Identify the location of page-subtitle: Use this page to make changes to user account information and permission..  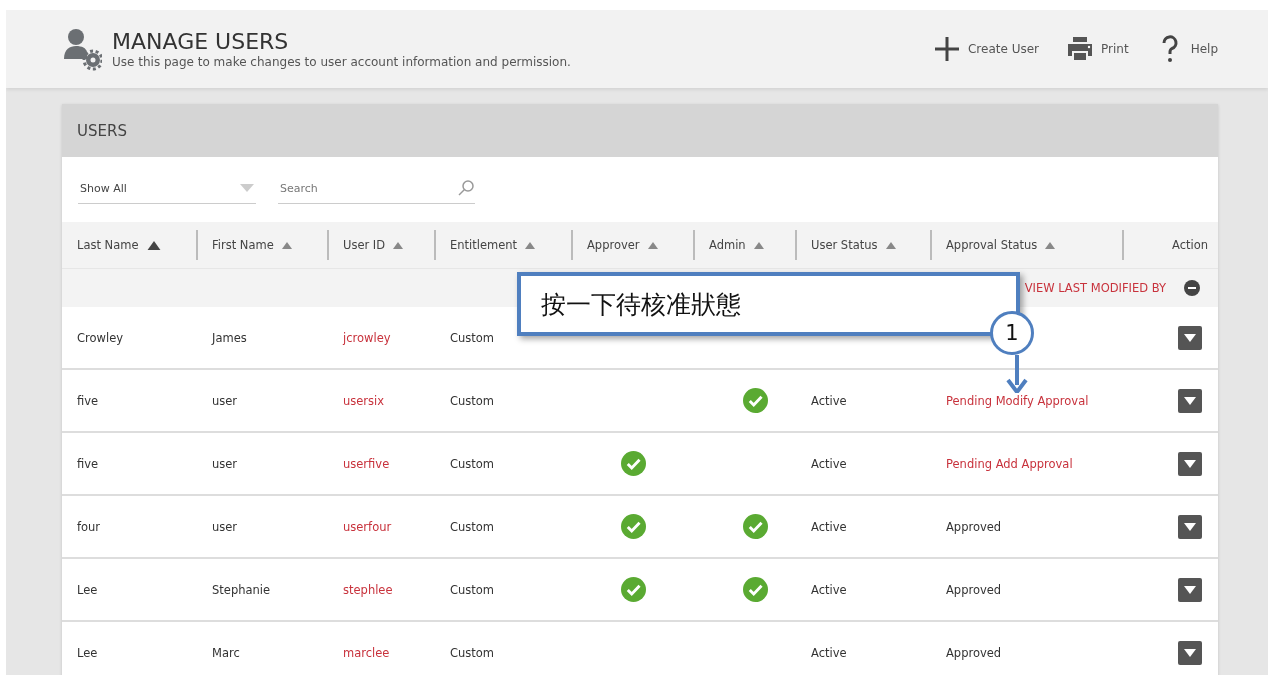
(341, 62).